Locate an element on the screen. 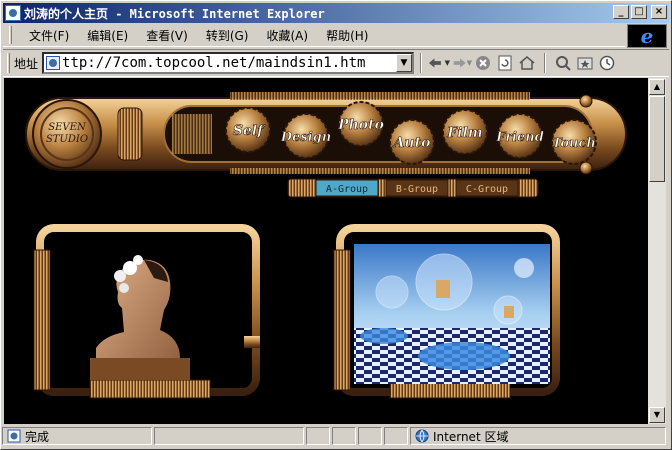  portrait-photo is located at coordinates (149, 309).